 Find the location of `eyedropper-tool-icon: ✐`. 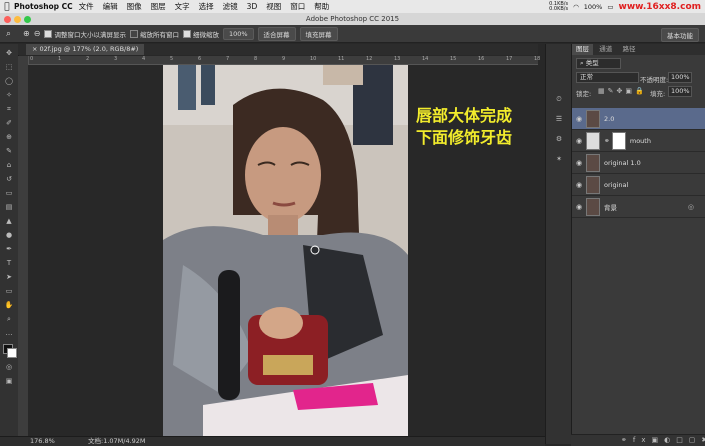

eyedropper-tool-icon: ✐ is located at coordinates (9, 123).